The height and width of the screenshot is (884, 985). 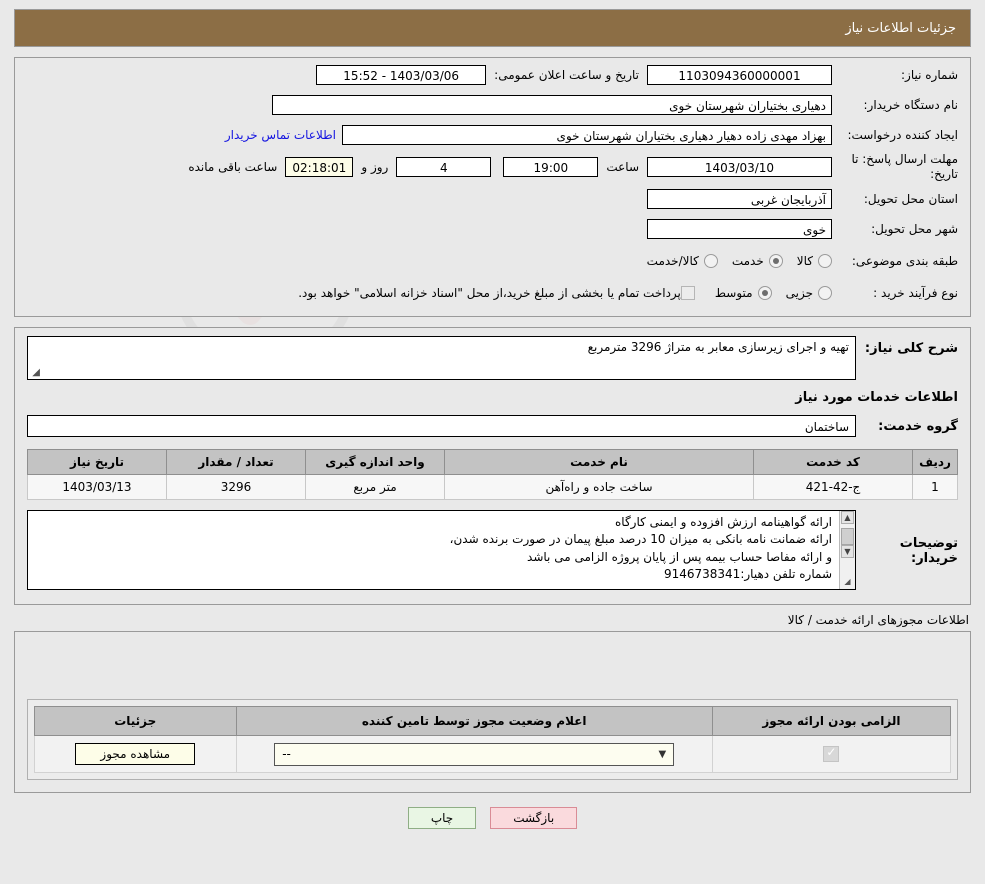 I want to click on deadline-label: مهلت ارسال پاسخ: تا تاریخ:, so click(x=904, y=166).